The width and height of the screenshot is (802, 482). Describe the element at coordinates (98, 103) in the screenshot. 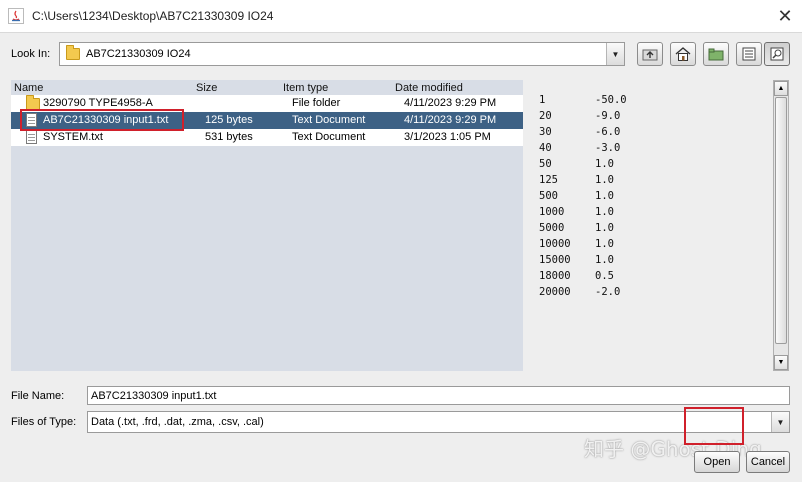

I see `file-name: 3290790 TYPE4958-A` at that location.